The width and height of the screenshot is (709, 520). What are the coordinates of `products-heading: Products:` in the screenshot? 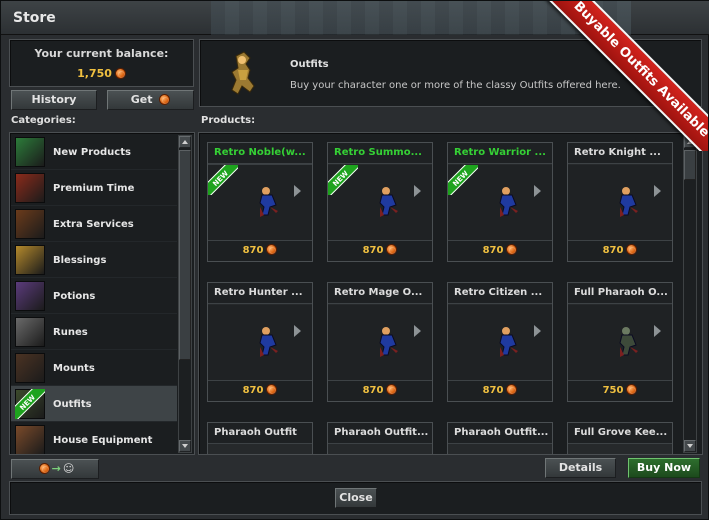 It's located at (228, 120).